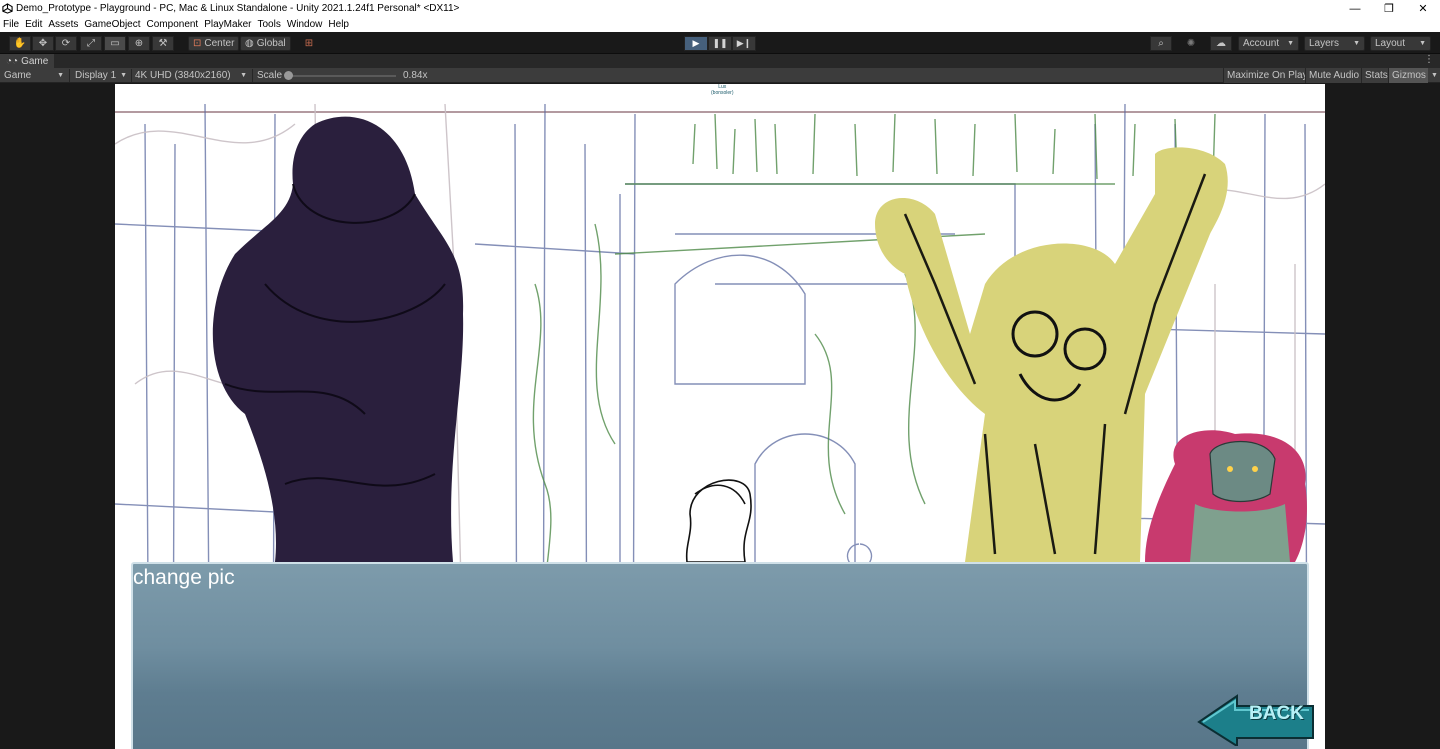 The image size is (1440, 749). Describe the element at coordinates (20, 43) in the screenshot. I see `hand-tool-icon: ✋` at that location.